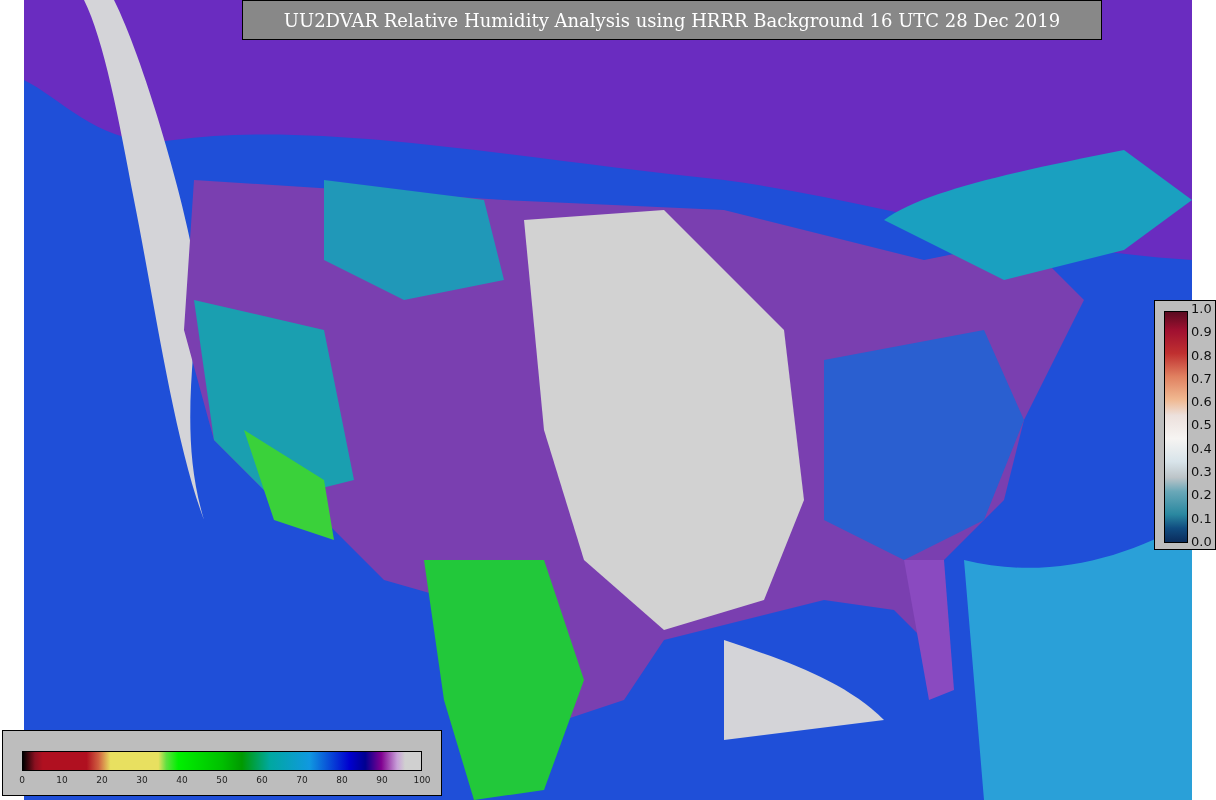 The image size is (1216, 800). I want to click on colorbar-tick-label: 0.1, so click(1201, 518).